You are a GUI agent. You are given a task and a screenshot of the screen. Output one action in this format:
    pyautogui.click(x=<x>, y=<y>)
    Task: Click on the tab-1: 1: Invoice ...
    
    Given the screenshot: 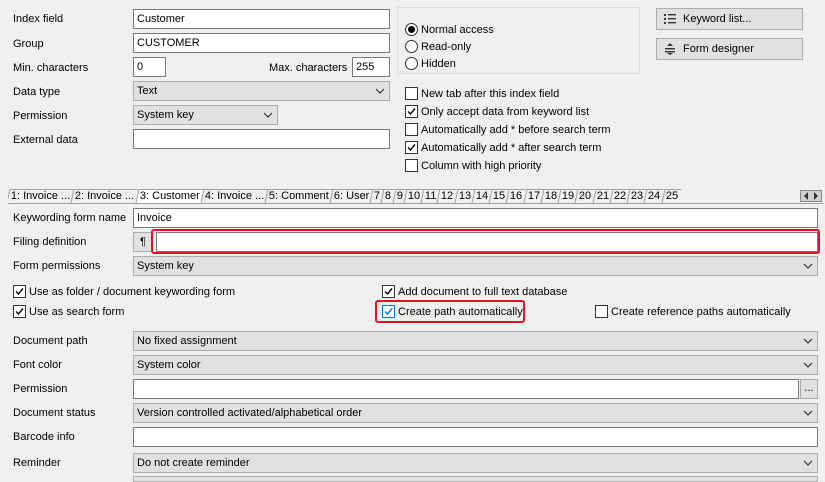 What is the action you would take?
    pyautogui.click(x=41, y=196)
    